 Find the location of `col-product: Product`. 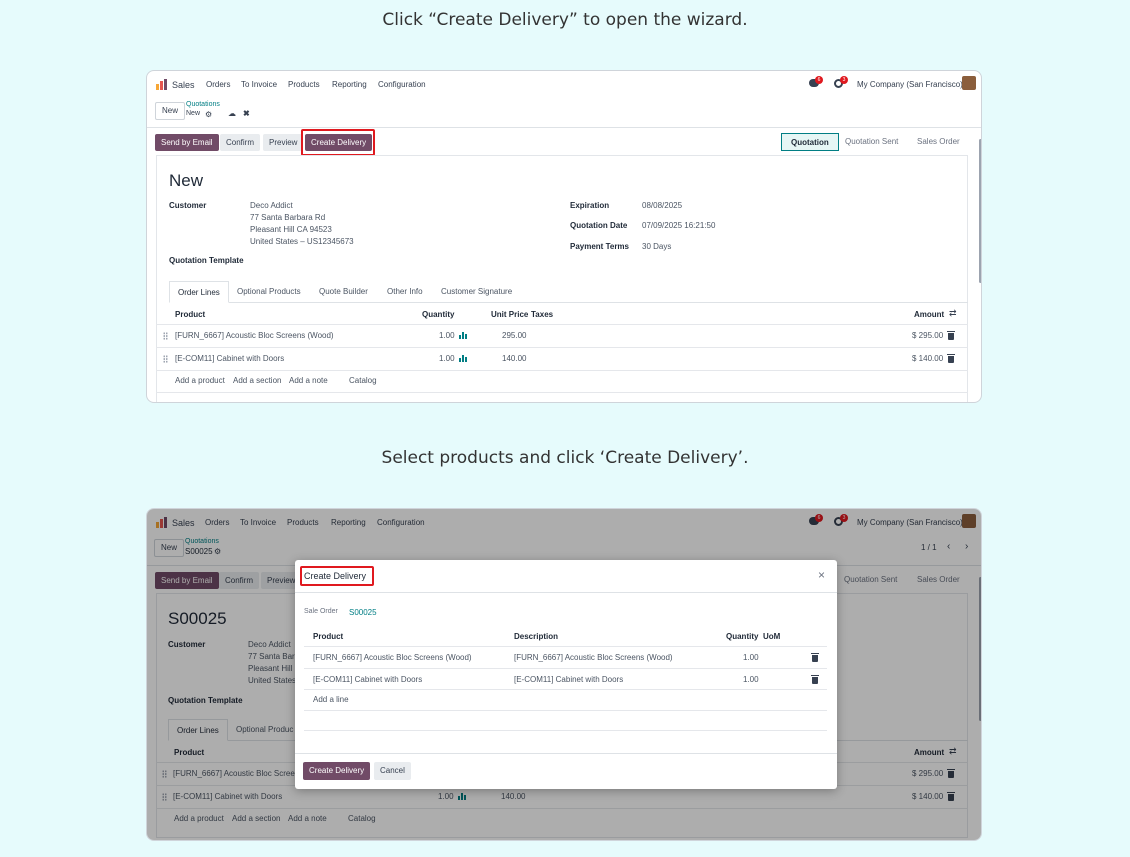

col-product: Product is located at coordinates (190, 314).